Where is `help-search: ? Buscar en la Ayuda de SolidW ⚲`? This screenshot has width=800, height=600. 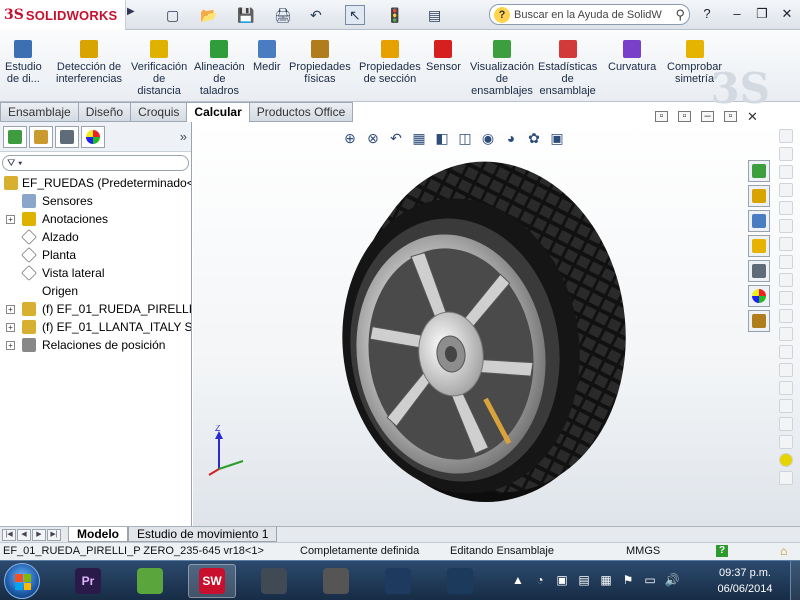
help-search: ? Buscar en la Ayuda de SolidW ⚲ is located at coordinates (589, 14).